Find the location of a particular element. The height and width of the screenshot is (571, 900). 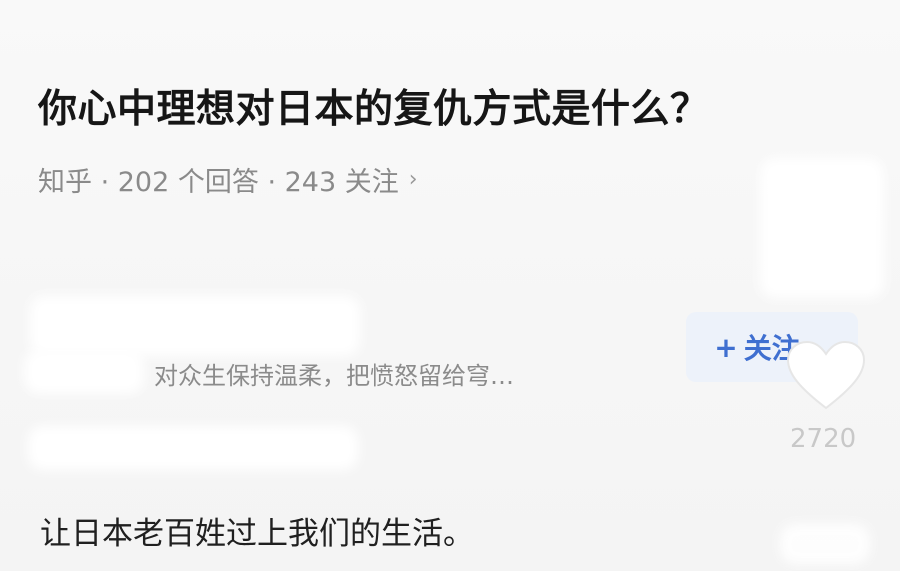

redacted-overlay is located at coordinates (825, 544).